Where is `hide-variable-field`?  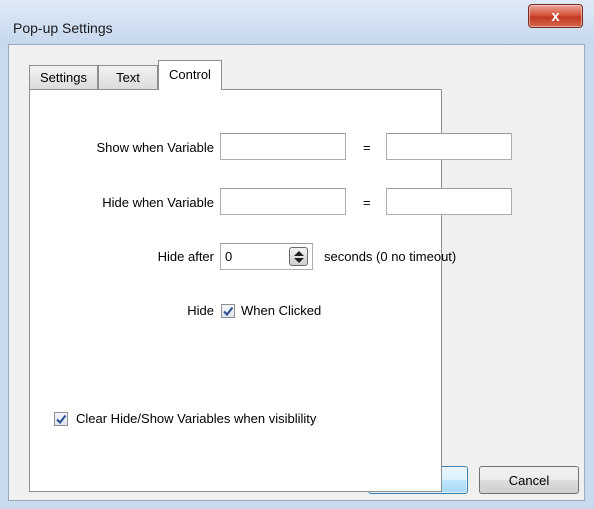
hide-variable-field is located at coordinates (283, 201).